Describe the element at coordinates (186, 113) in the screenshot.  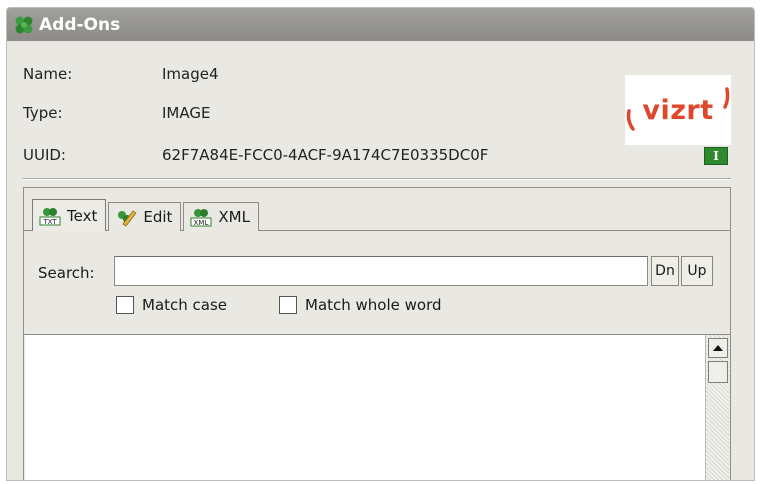
I see `type-value: IMAGE` at that location.